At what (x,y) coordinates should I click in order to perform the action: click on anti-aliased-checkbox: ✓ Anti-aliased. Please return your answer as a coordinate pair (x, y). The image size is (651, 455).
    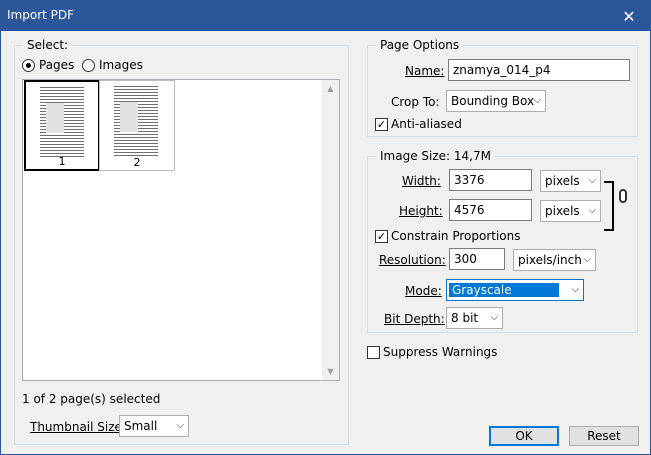
    Looking at the image, I should click on (418, 124).